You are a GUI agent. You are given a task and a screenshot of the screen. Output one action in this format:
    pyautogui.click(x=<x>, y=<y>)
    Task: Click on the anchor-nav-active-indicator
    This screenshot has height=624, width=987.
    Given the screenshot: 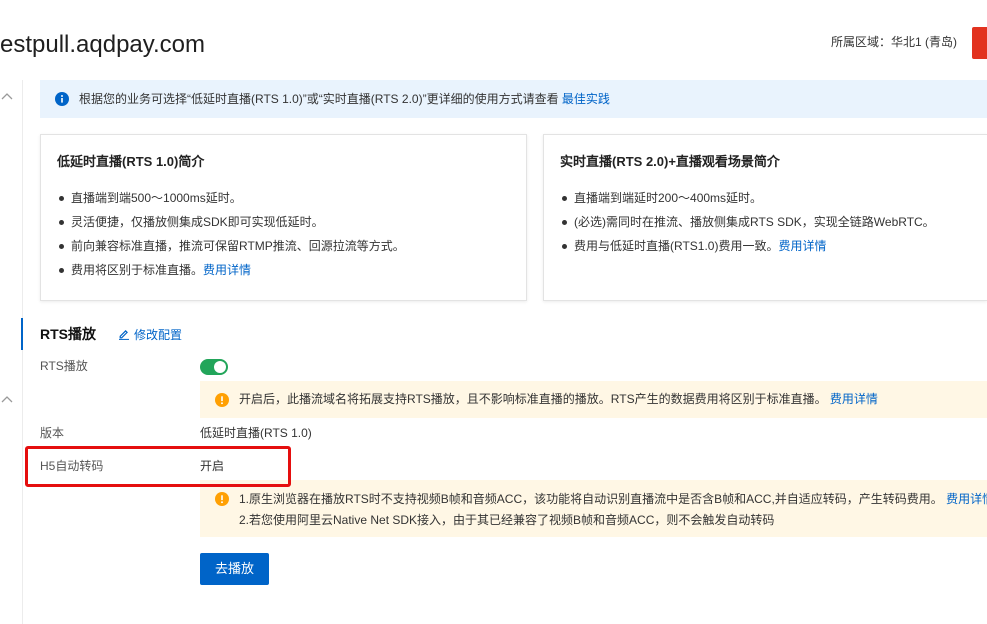 What is the action you would take?
    pyautogui.click(x=22, y=334)
    